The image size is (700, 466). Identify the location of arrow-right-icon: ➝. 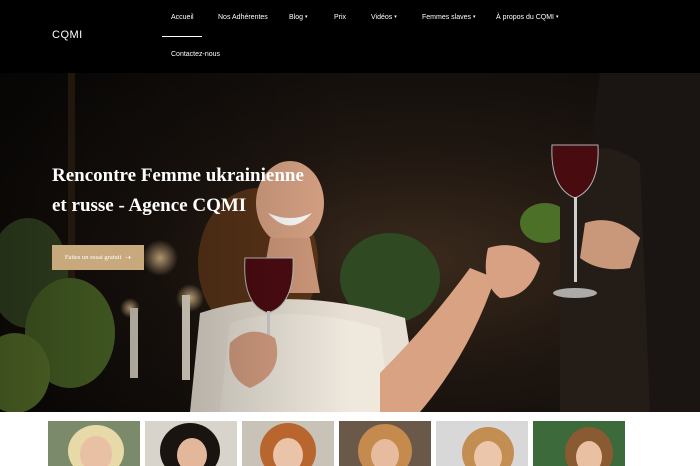
(128, 257).